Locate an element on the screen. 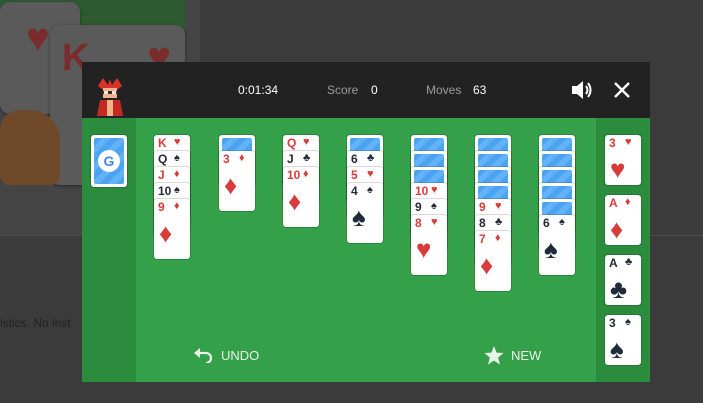  tableau-card: 6 ♠ ♠ is located at coordinates (557, 245).